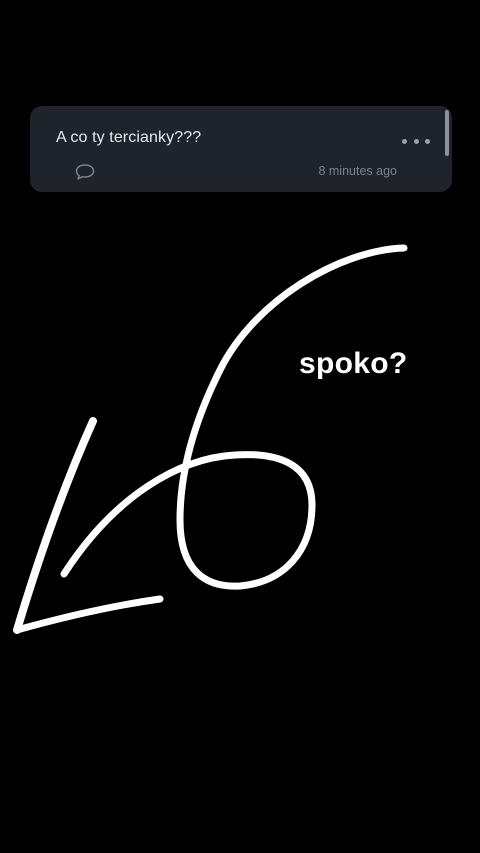 Image resolution: width=480 pixels, height=853 pixels. Describe the element at coordinates (353, 363) in the screenshot. I see `overlay-text: spoko?` at that location.